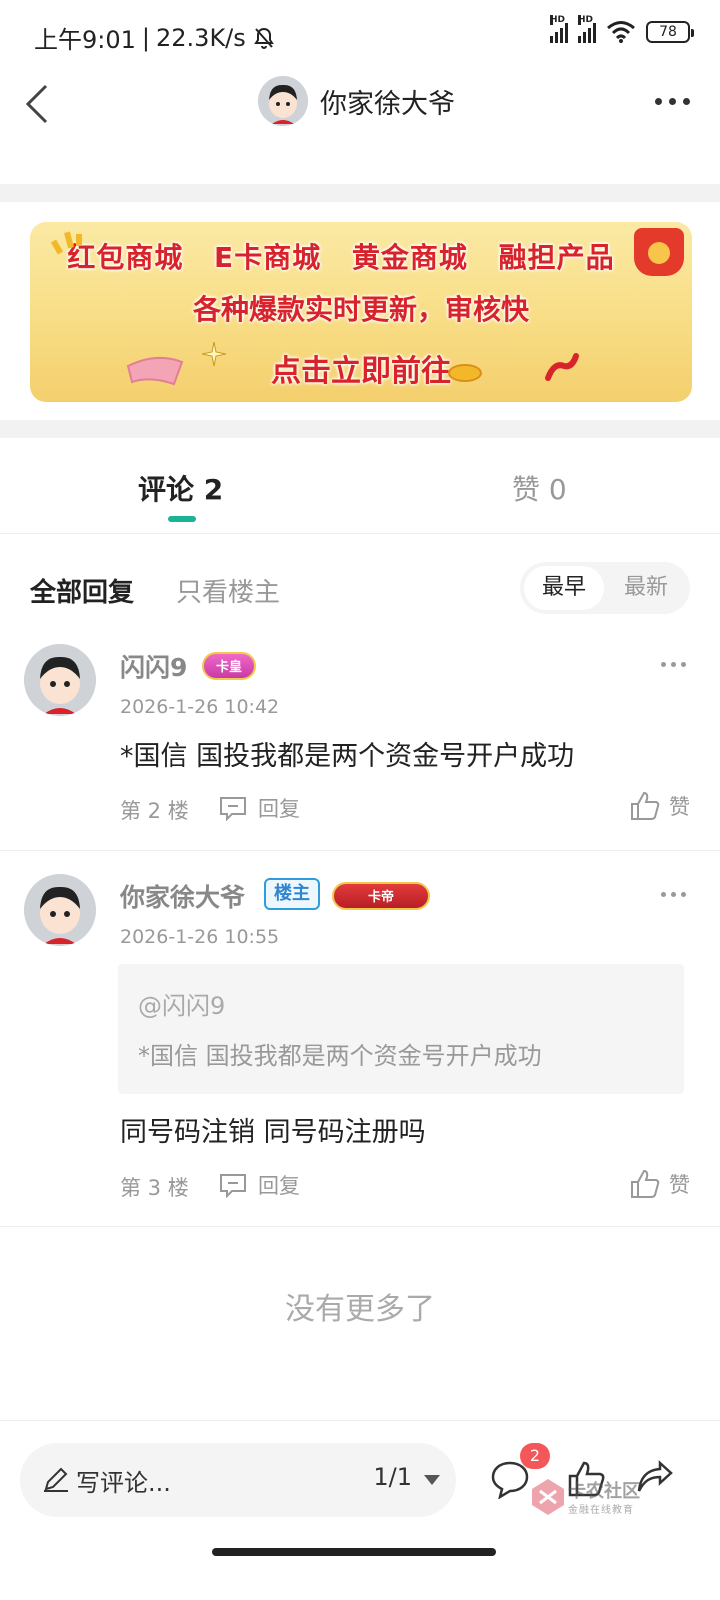 This screenshot has height=1600, width=720. I want to click on bottom-bar: 写评论... 1/1 2 卡农社区 金融在线教育, so click(360, 1485).